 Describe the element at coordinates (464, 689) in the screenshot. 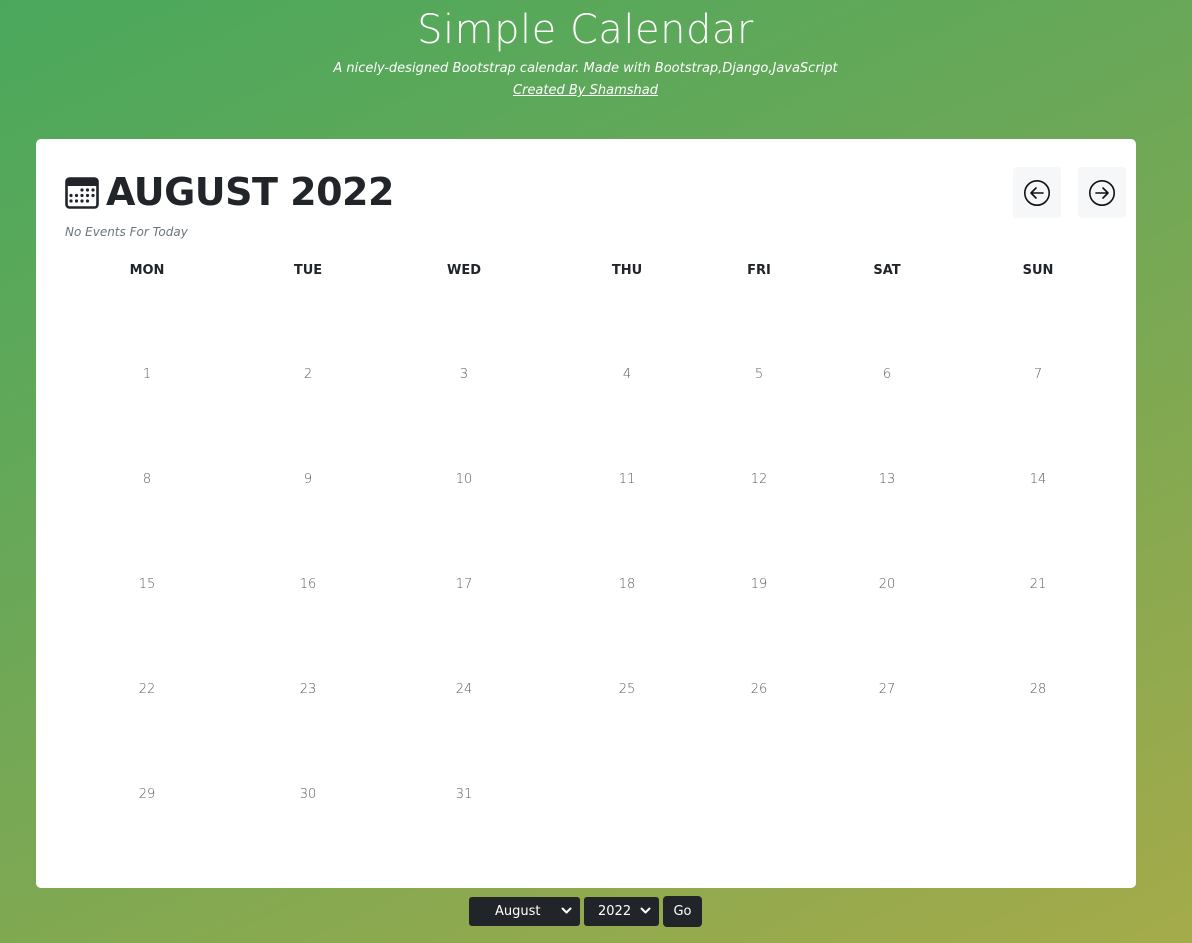

I see `day-cell: 24` at that location.